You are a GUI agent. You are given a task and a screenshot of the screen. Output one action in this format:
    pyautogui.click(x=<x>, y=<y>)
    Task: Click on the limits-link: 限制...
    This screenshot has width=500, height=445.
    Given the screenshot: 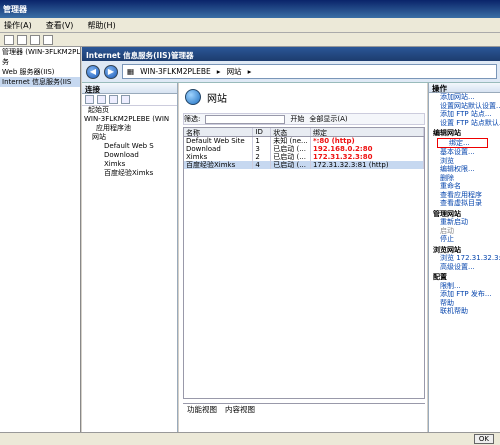 What is the action you would take?
    pyautogui.click(x=464, y=286)
    